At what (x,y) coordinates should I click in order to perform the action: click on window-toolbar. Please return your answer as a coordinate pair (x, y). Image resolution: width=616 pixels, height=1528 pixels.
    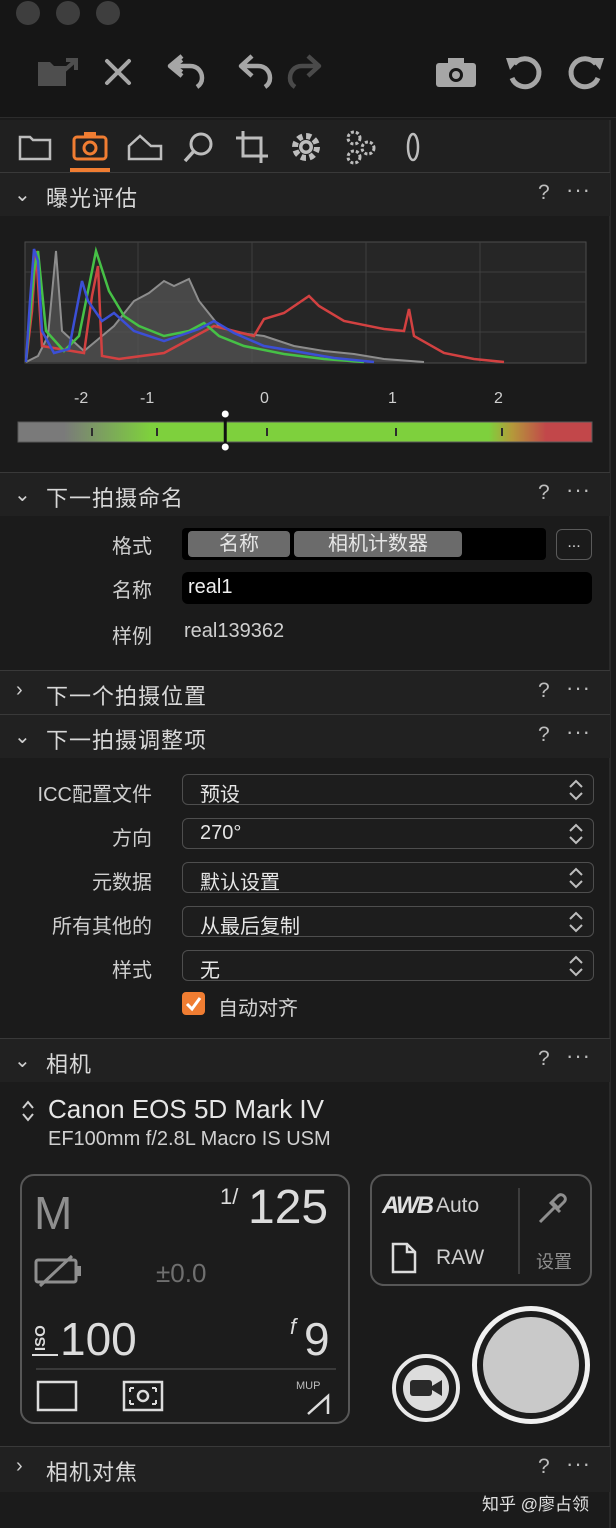
    Looking at the image, I should click on (308, 59).